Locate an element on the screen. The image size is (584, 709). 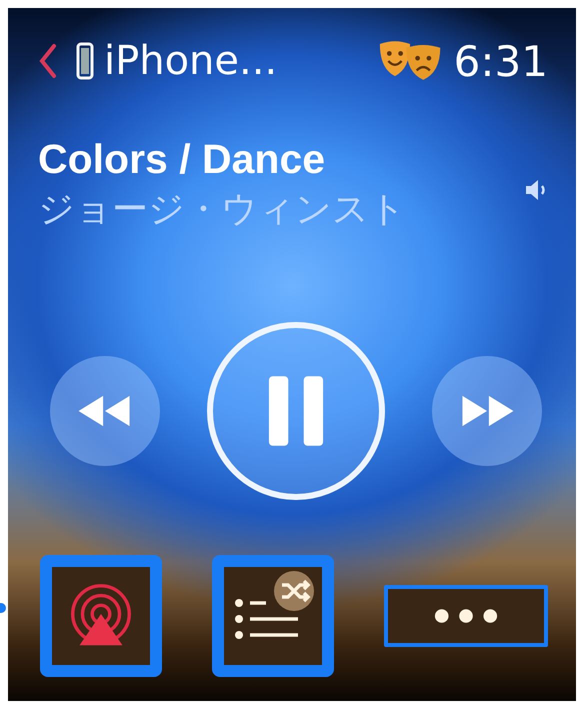
more-button is located at coordinates (466, 616).